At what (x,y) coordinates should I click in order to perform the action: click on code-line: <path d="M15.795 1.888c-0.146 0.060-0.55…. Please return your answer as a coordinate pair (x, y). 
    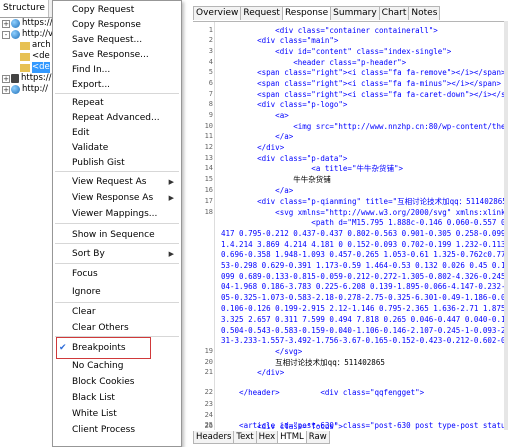
    Looking at the image, I should click on (350, 222).